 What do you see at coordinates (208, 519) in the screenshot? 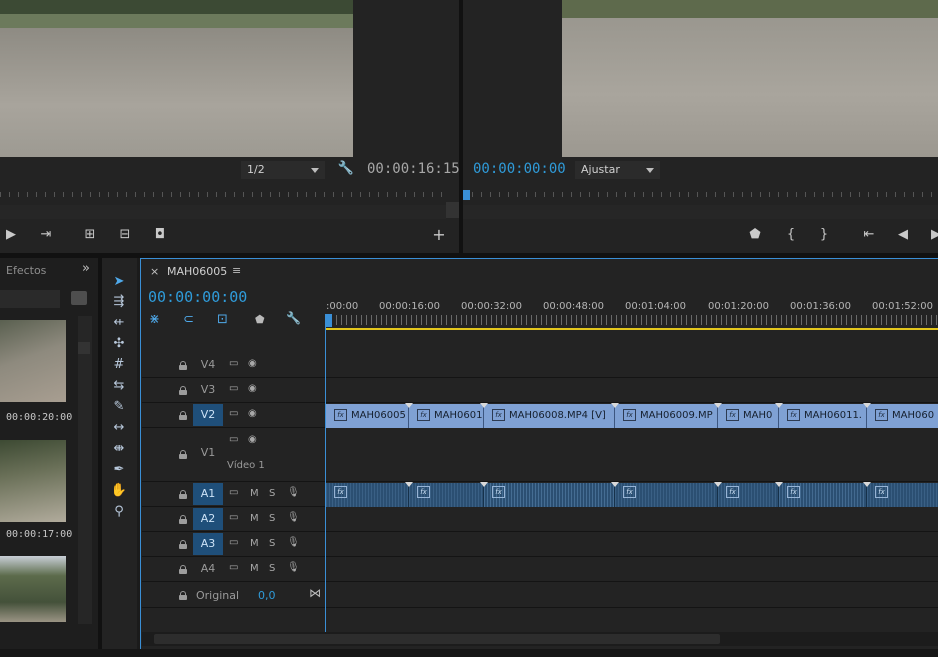
I see `track-name-a2: A2` at bounding box center [208, 519].